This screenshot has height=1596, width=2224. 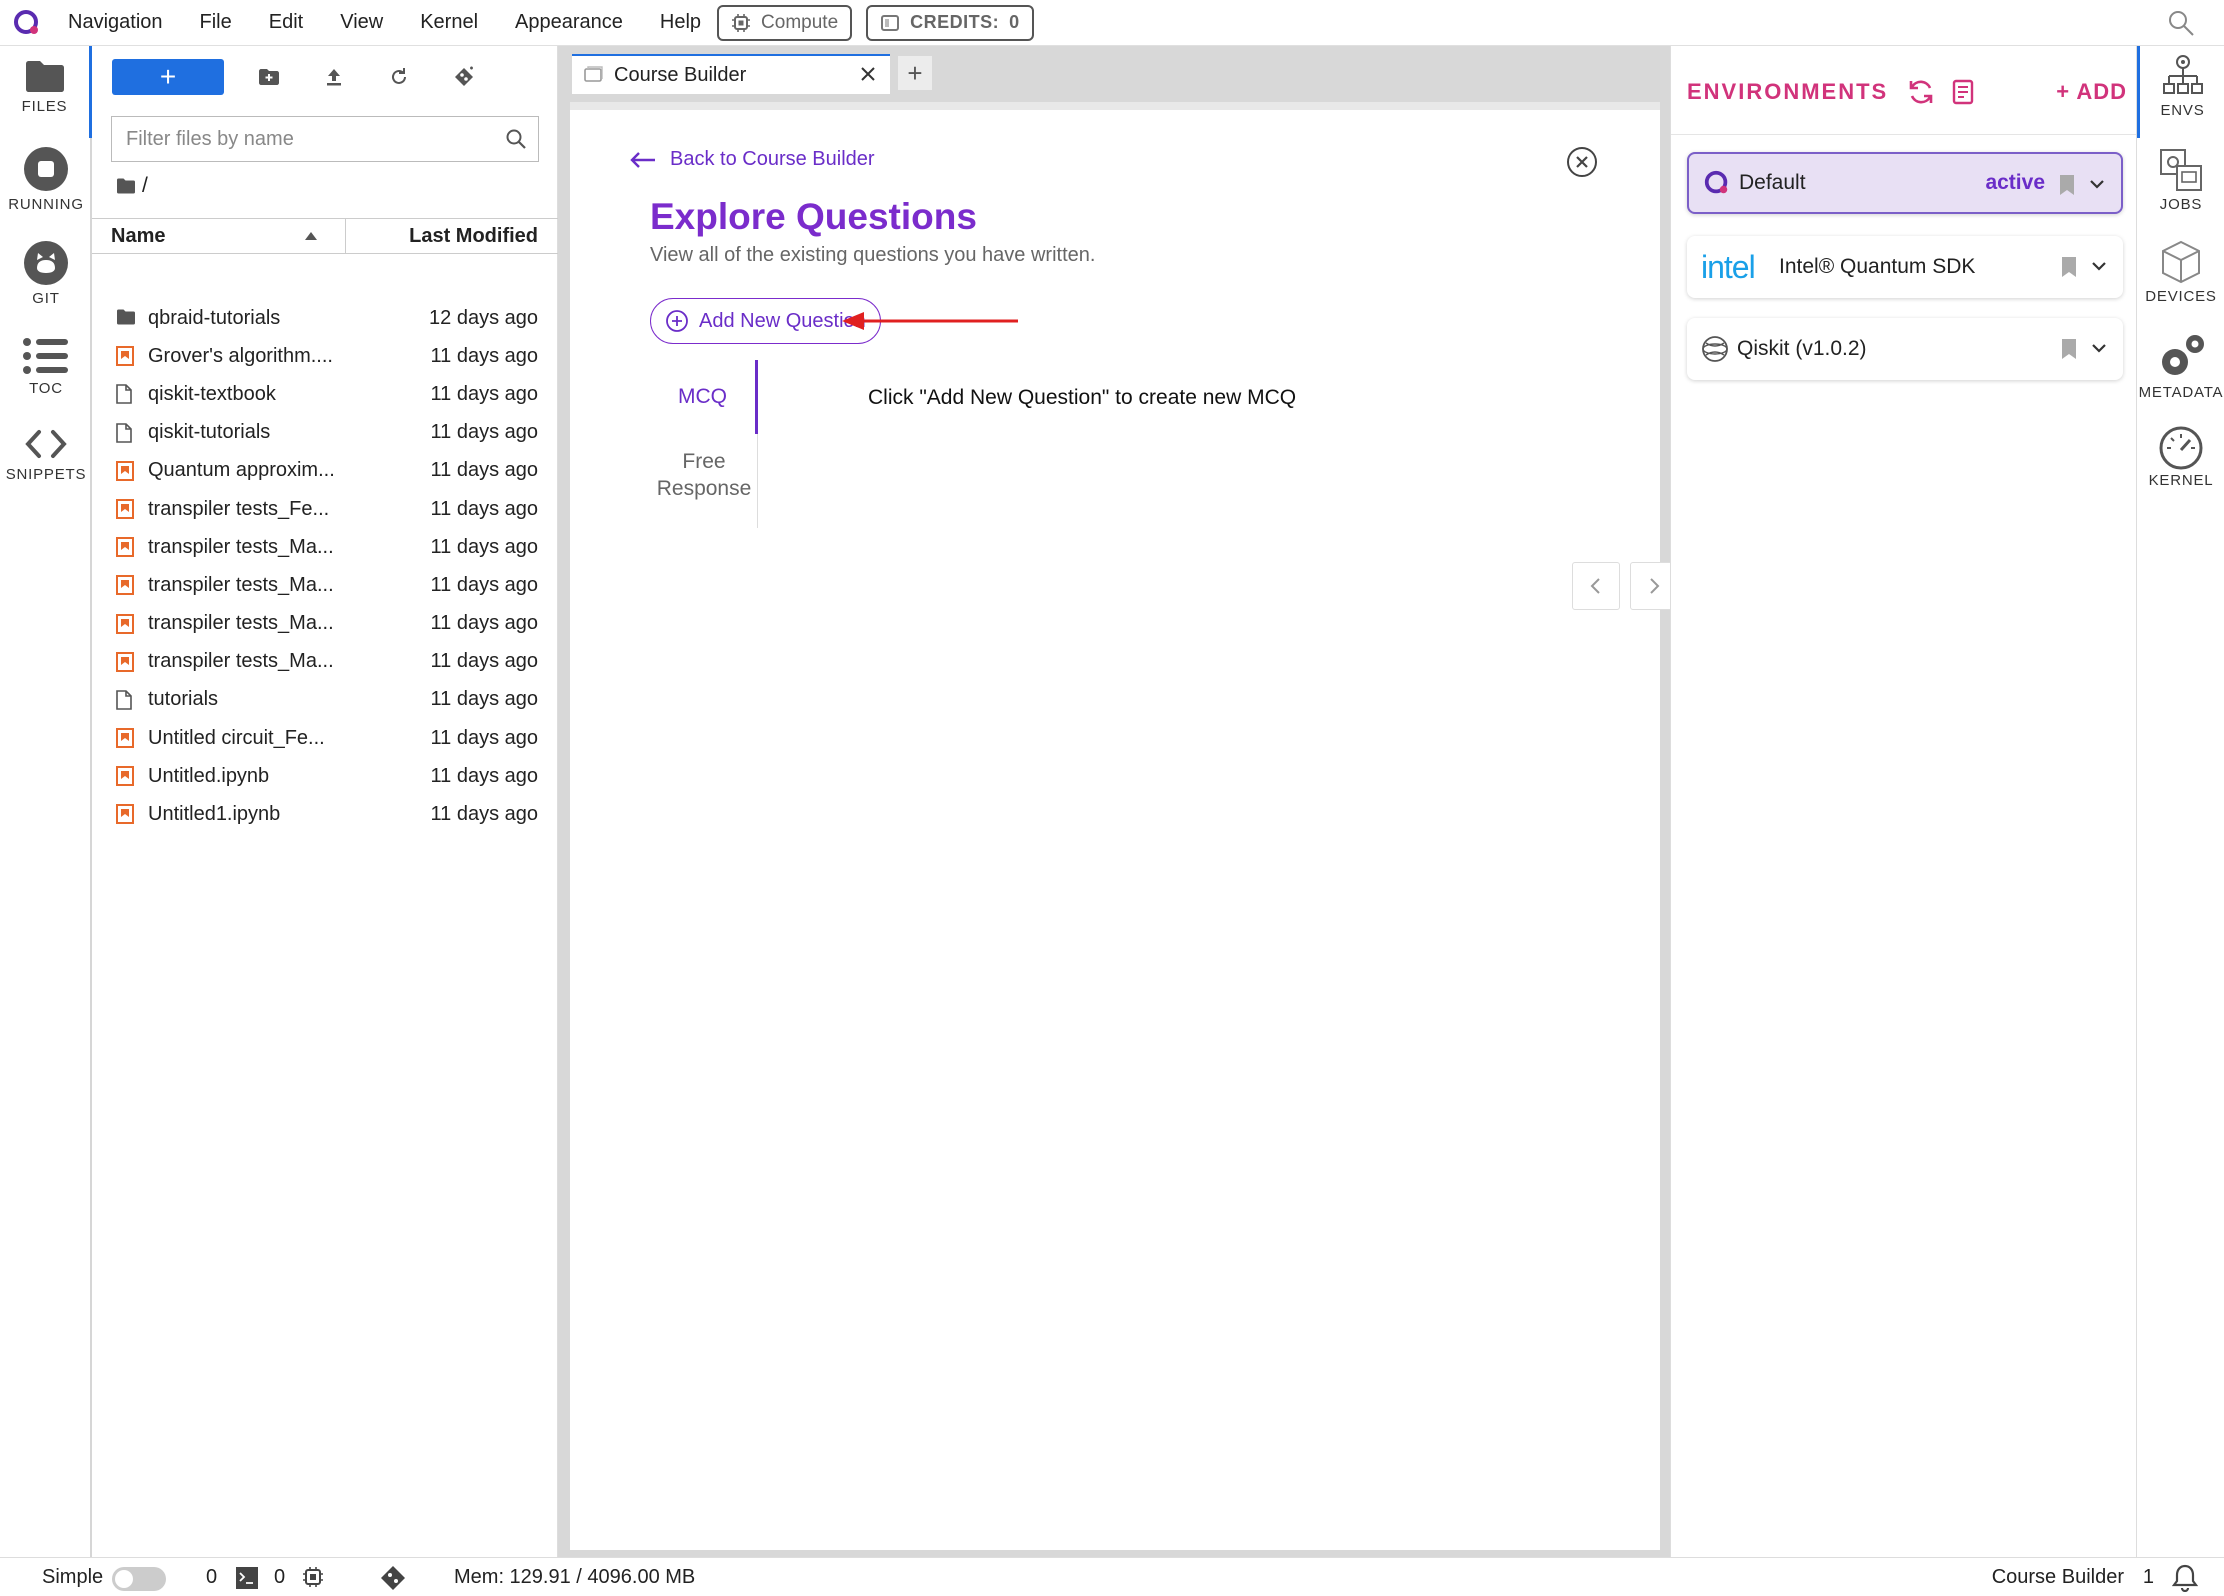 I want to click on simple-mode-toggle, so click(x=139, y=1579).